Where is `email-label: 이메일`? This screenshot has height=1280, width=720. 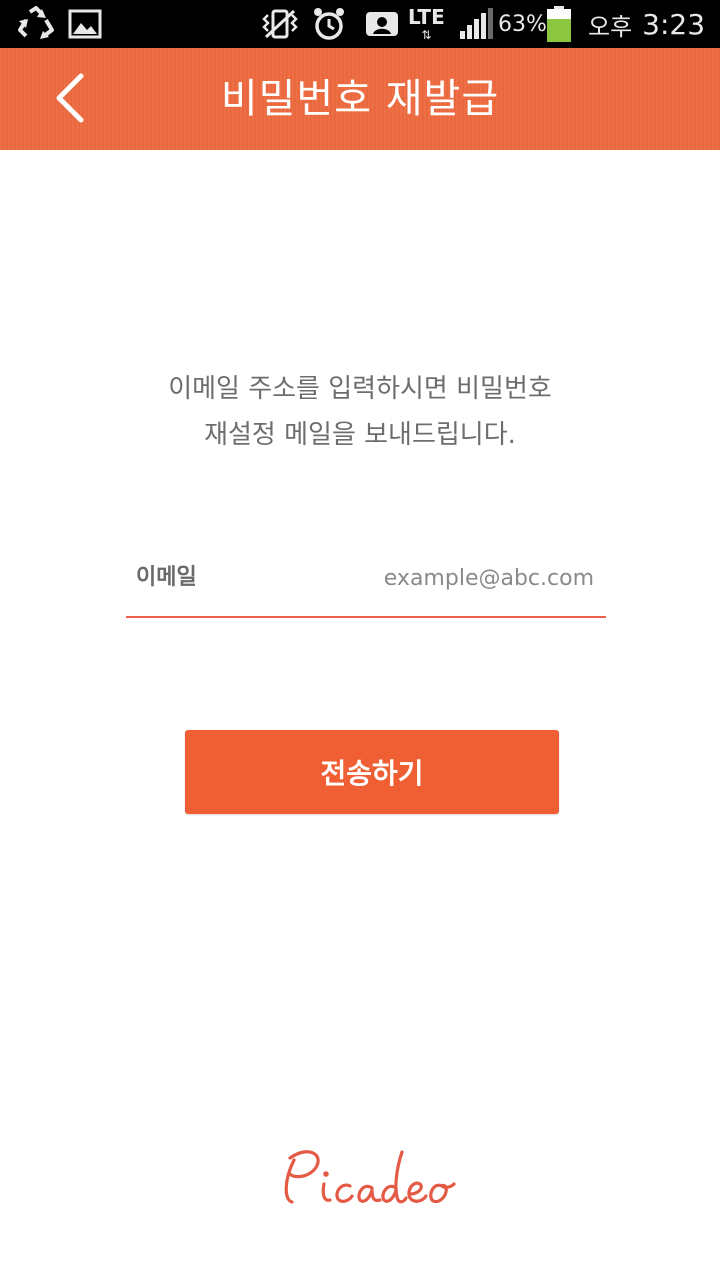 email-label: 이메일 is located at coordinates (166, 577).